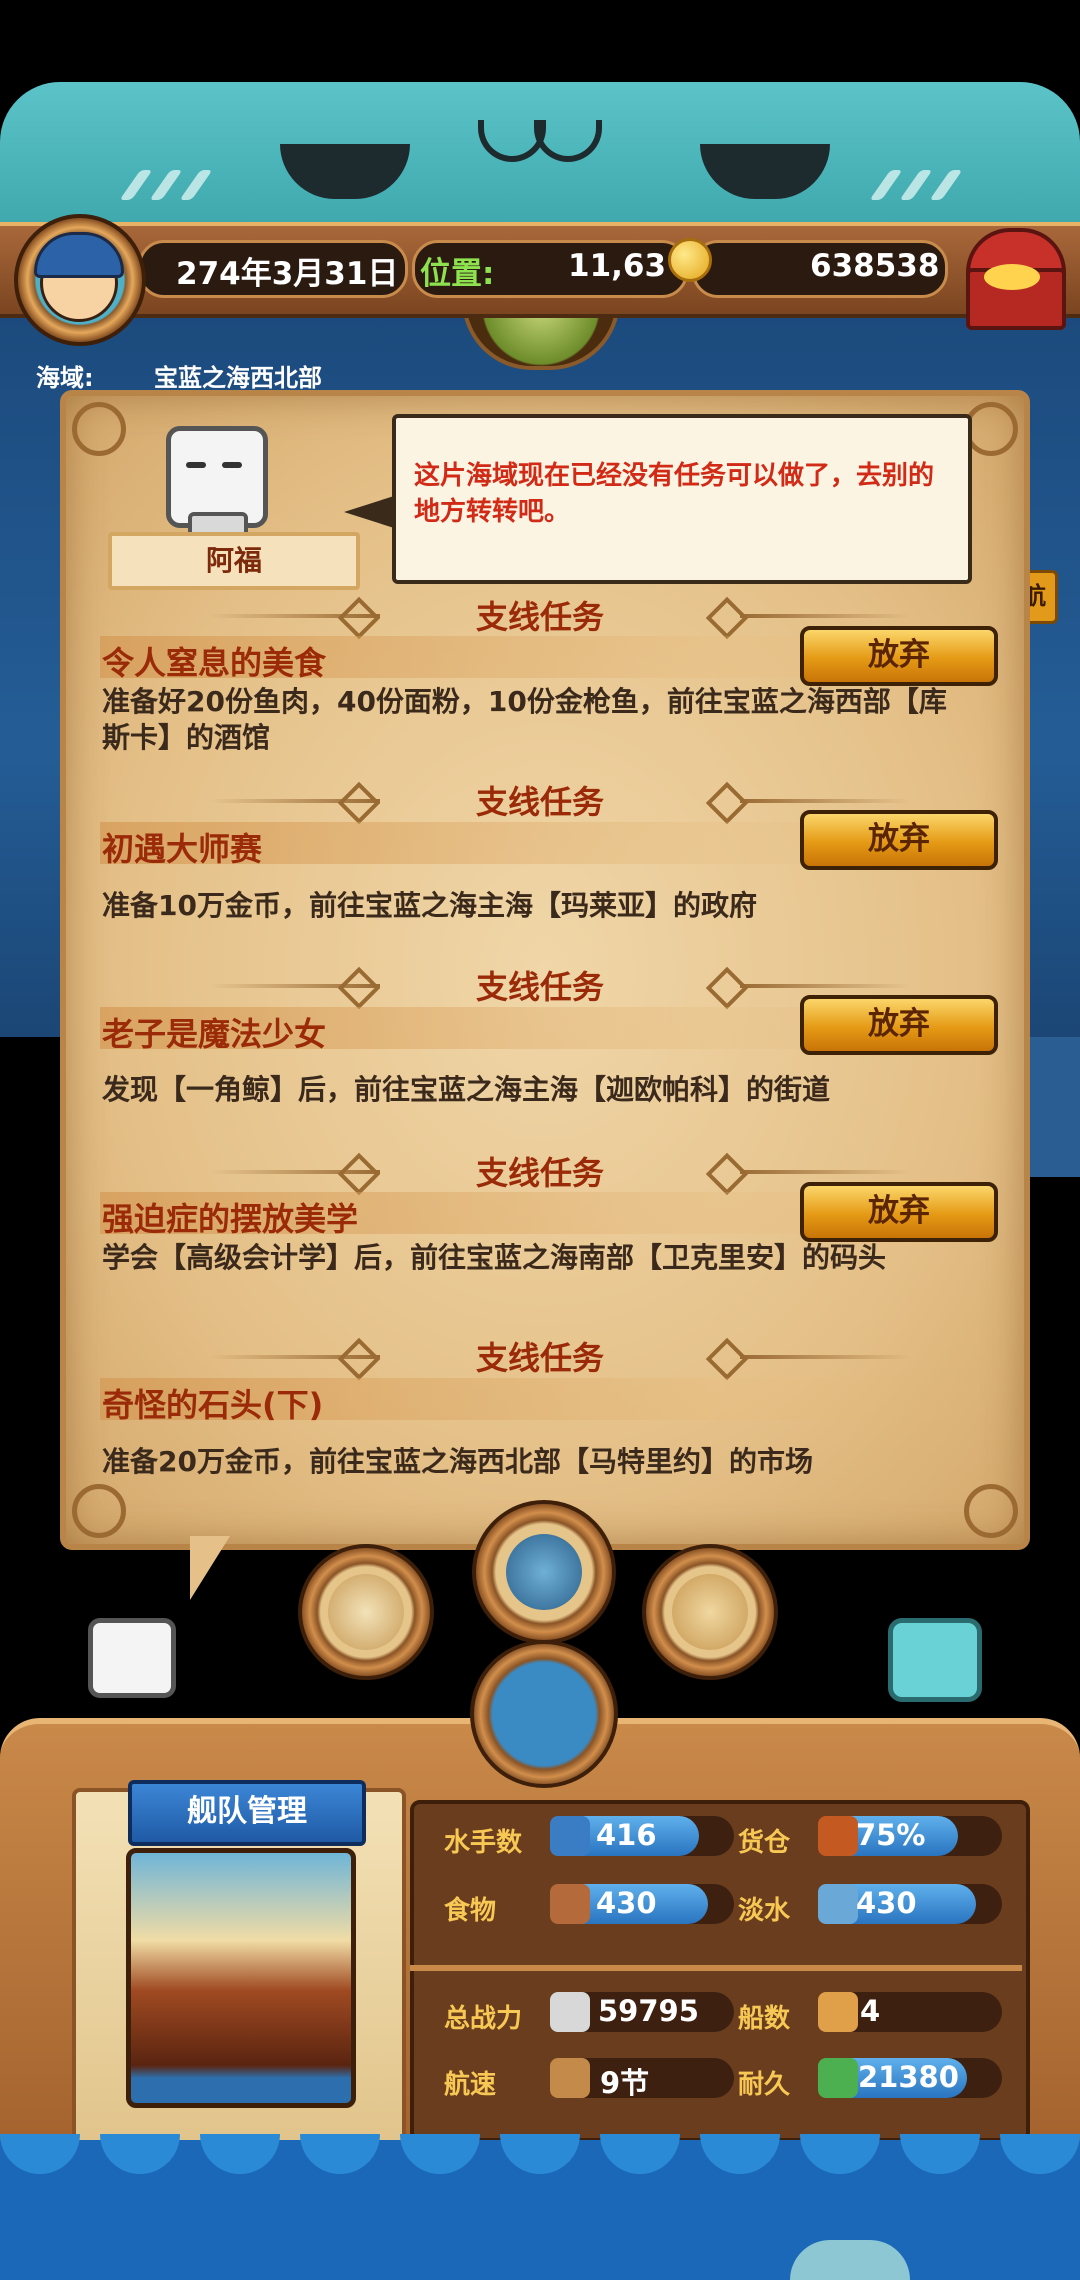  What do you see at coordinates (716, 1968) in the screenshot?
I see `stats-divider` at bounding box center [716, 1968].